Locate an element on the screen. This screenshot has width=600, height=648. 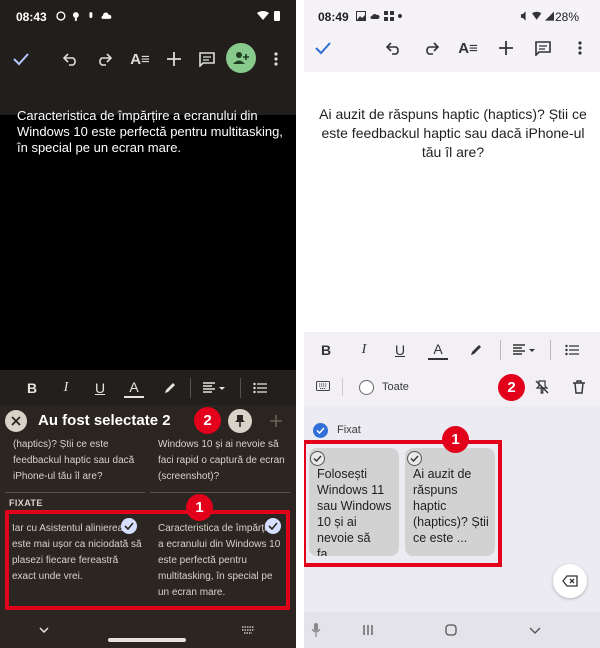
battery-level: 28% is located at coordinates (567, 17).